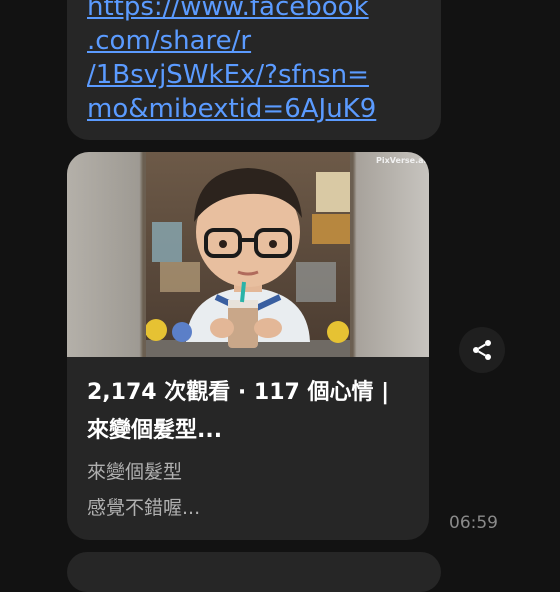  What do you see at coordinates (257, 109) in the screenshot?
I see `link-line: mo&mibextid=6AJuK9` at bounding box center [257, 109].